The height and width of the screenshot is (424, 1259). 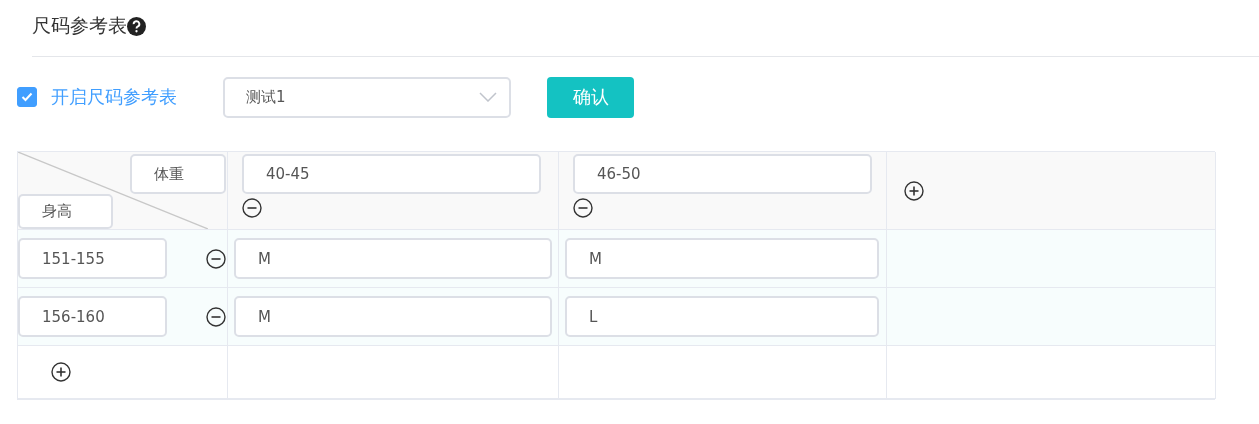 I want to click on input-field: 156-160, so click(x=92, y=316).